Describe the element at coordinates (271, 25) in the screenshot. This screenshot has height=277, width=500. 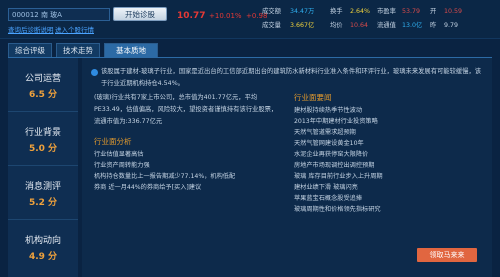
I see `quote-label: 成交量` at that location.